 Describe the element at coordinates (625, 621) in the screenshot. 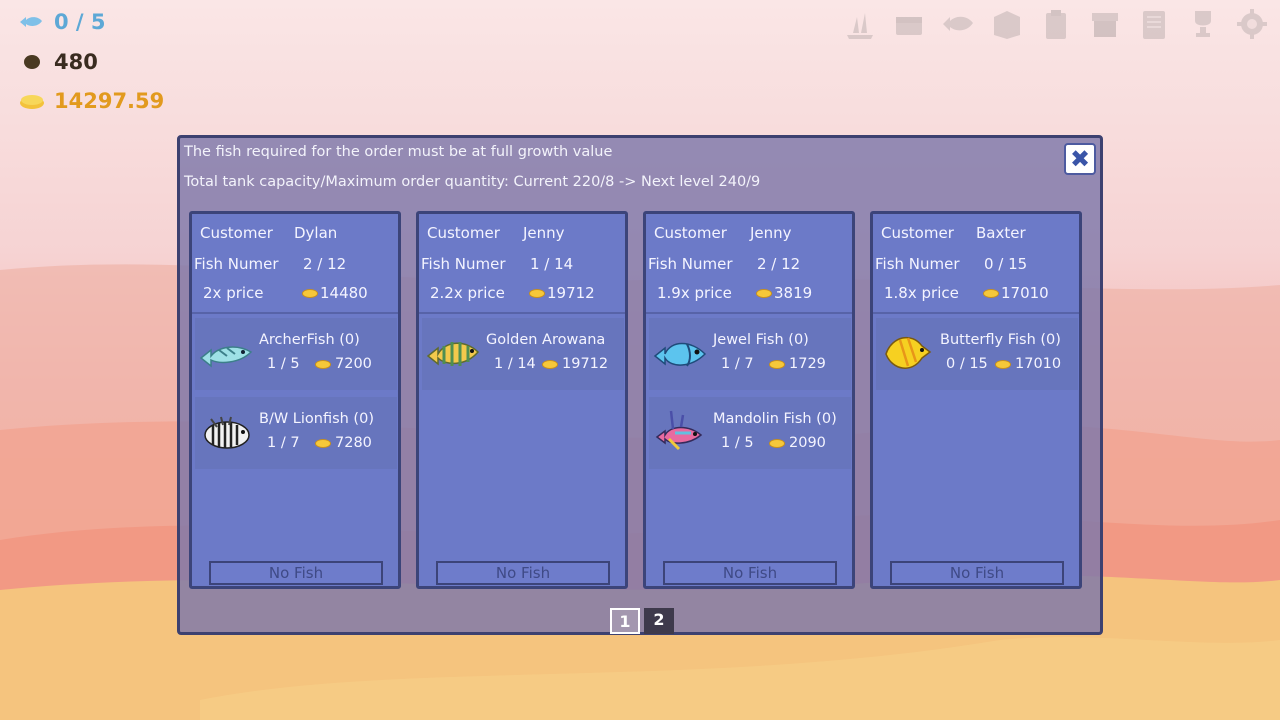

I see `page-1-button: 1` at that location.